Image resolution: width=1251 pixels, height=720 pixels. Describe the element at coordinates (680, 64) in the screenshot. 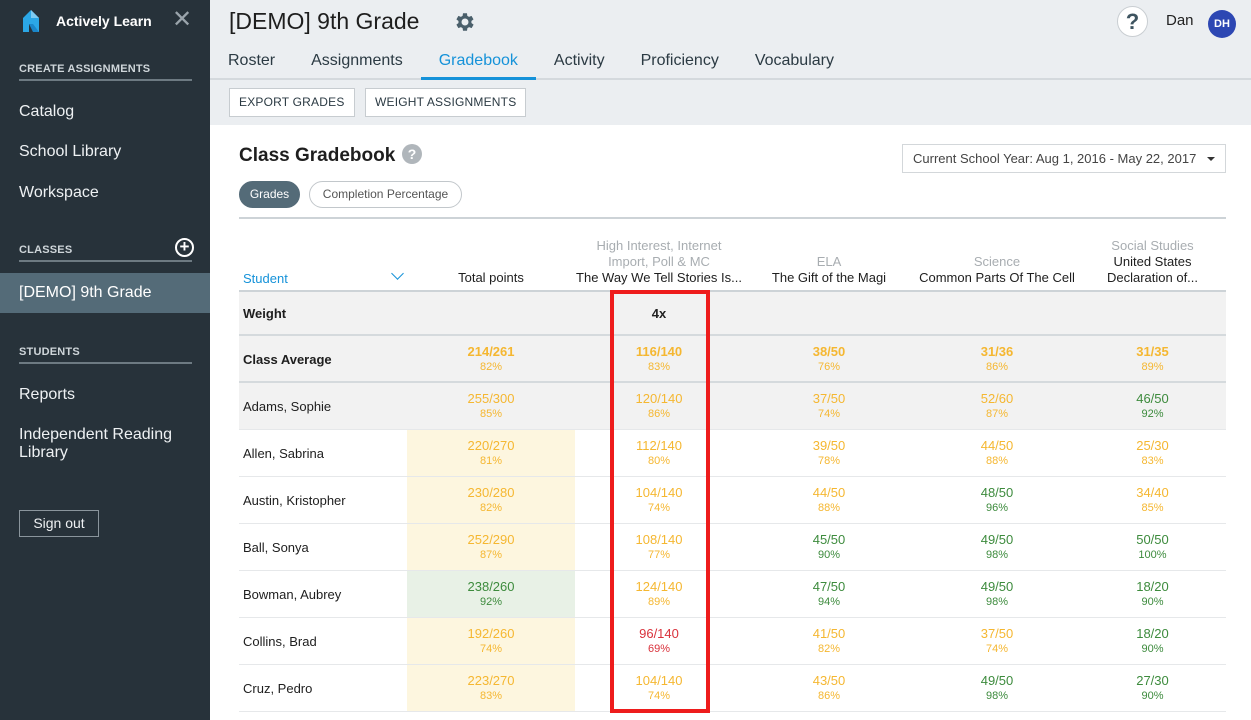

I see `tab-proficiency: Proficiency` at that location.